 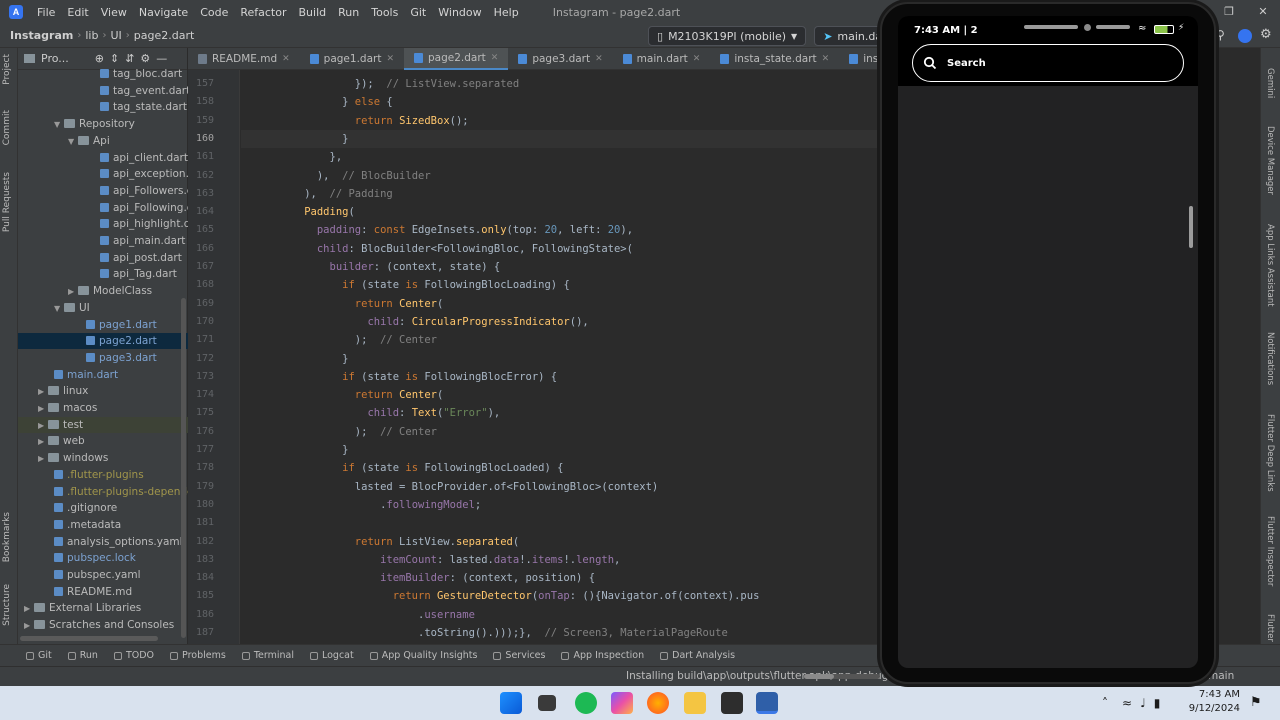 What do you see at coordinates (1270, 551) in the screenshot?
I see `tool-flutter-inspector: Flutter Inspector` at bounding box center [1270, 551].